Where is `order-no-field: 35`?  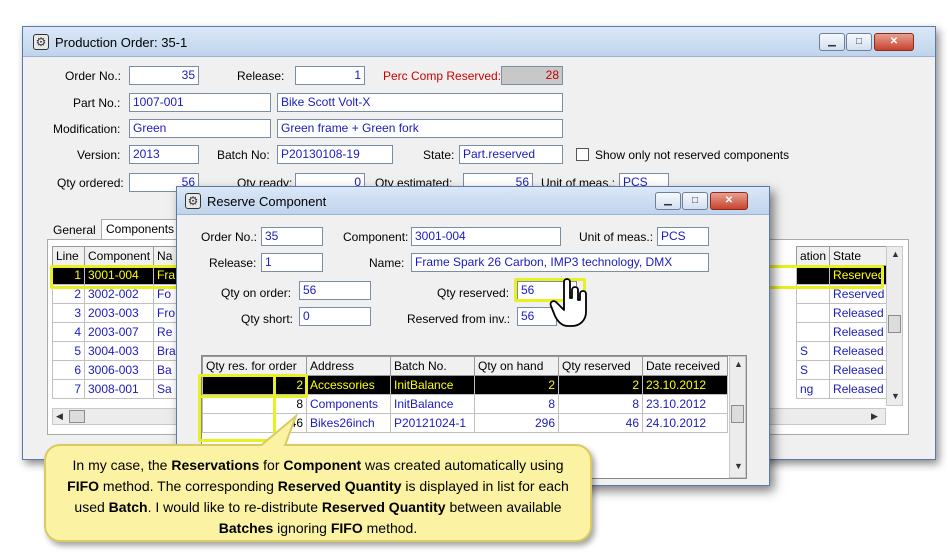 order-no-field: 35 is located at coordinates (164, 75).